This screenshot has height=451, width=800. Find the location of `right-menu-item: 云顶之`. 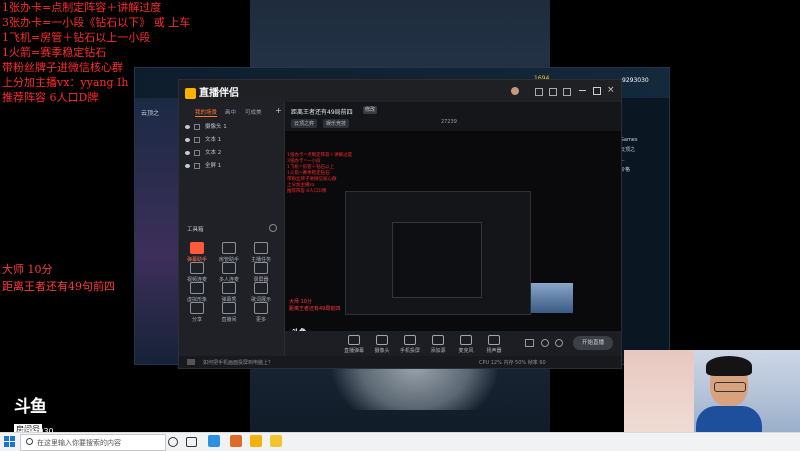

right-menu-item: 云顶之 is located at coordinates (643, 150).